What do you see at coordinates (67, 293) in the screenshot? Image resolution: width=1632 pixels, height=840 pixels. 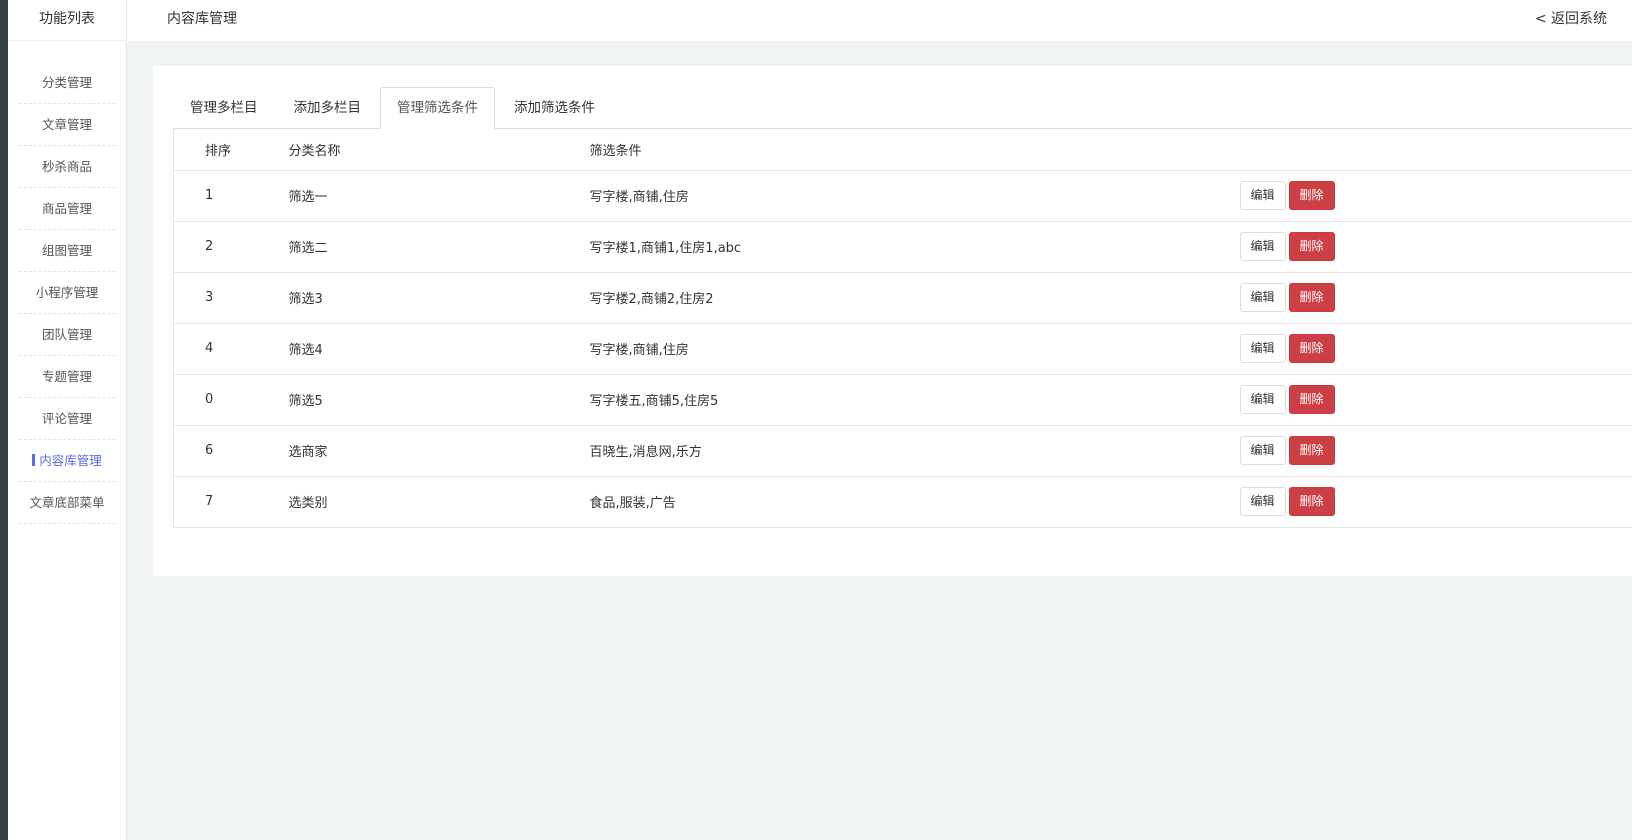 I see `sidebar-item: 小程序管理` at bounding box center [67, 293].